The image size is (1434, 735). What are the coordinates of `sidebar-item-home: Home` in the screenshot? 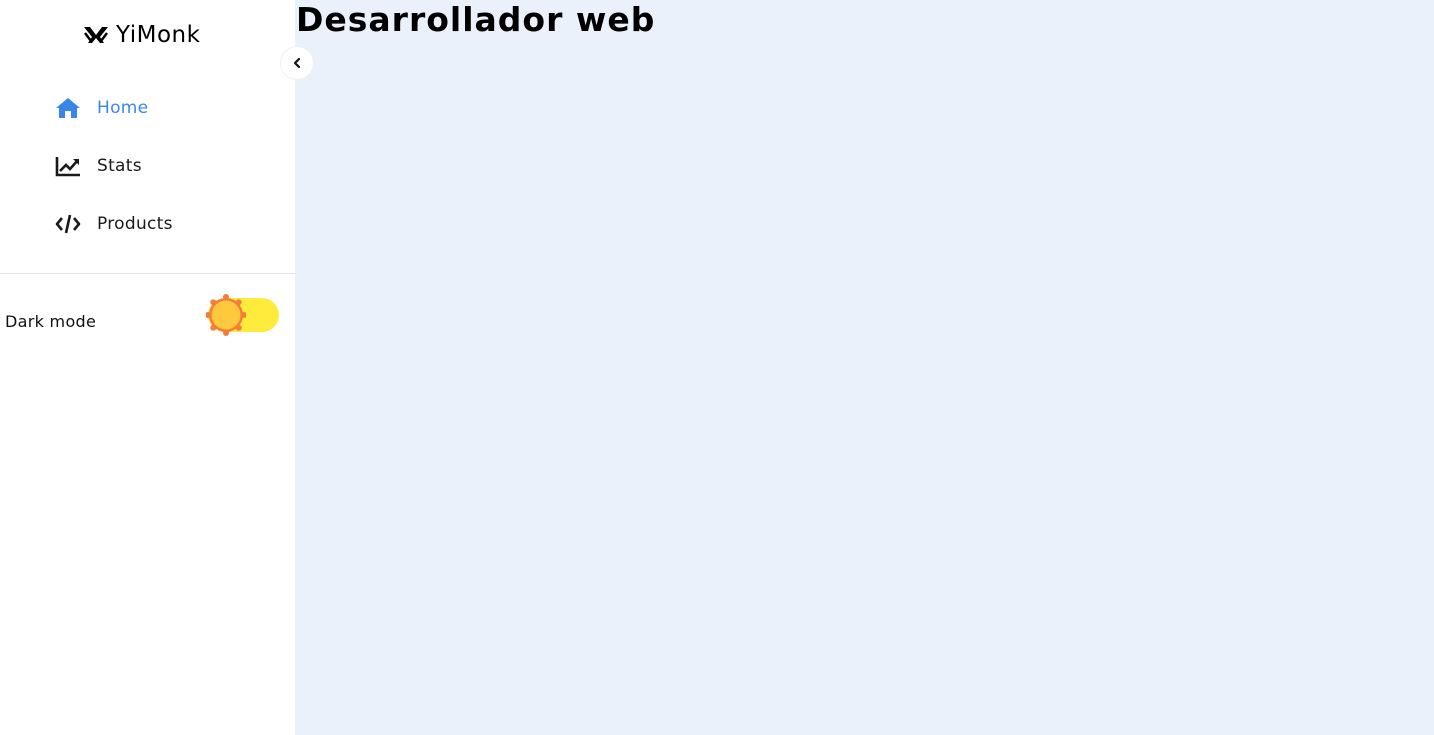 It's located at (101, 108).